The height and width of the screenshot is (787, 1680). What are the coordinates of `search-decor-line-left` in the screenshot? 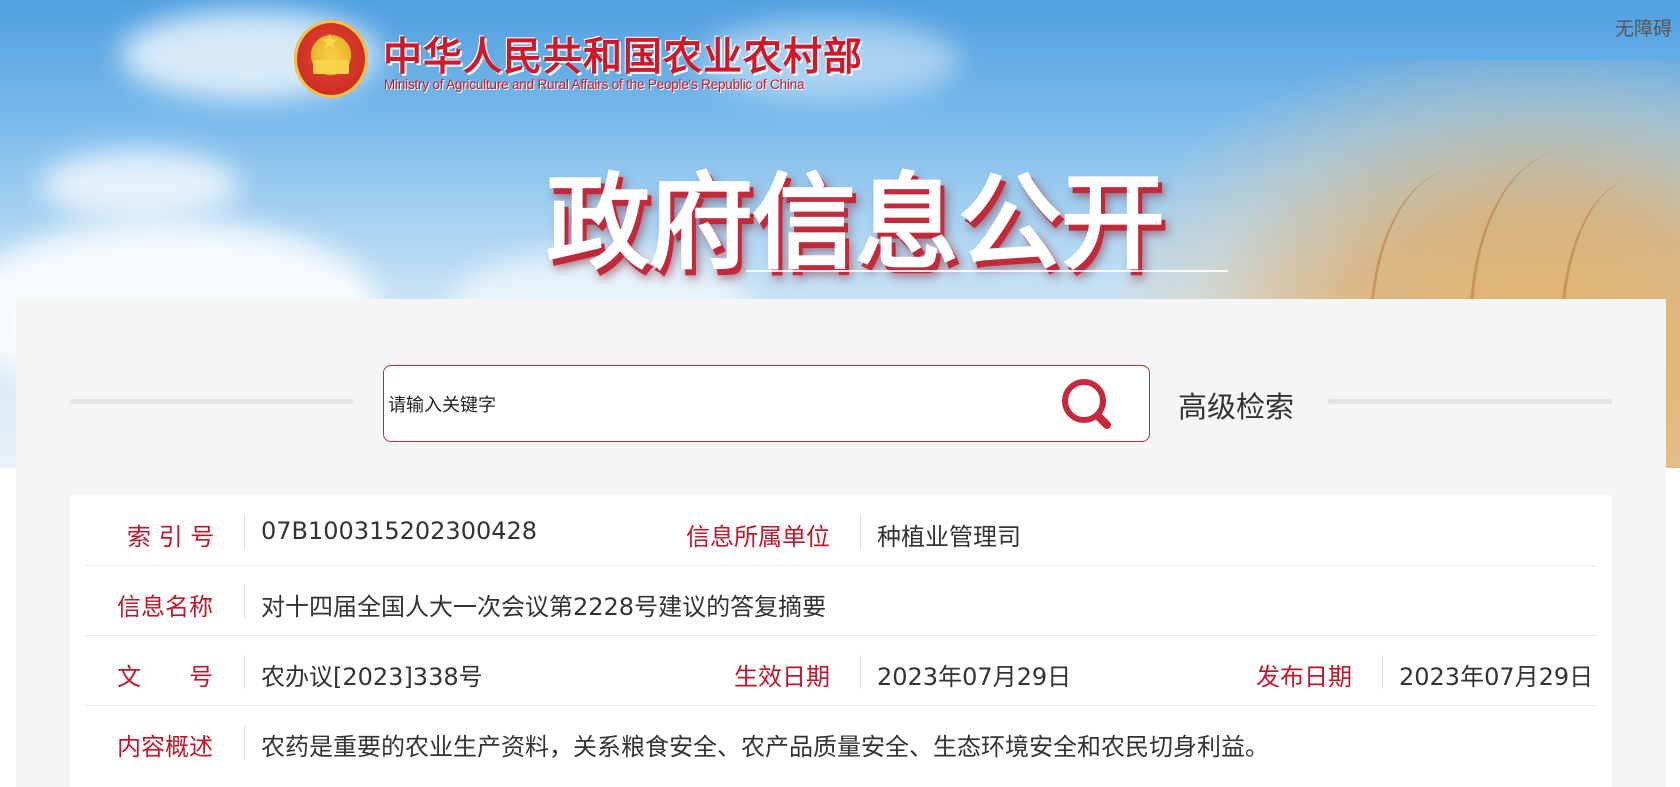 It's located at (211, 401).